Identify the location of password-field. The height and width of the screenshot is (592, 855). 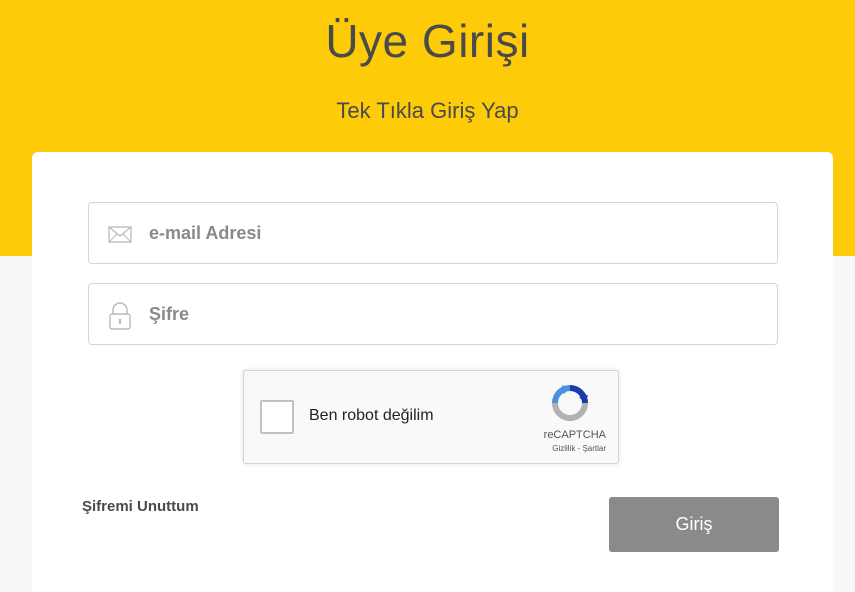
(433, 314).